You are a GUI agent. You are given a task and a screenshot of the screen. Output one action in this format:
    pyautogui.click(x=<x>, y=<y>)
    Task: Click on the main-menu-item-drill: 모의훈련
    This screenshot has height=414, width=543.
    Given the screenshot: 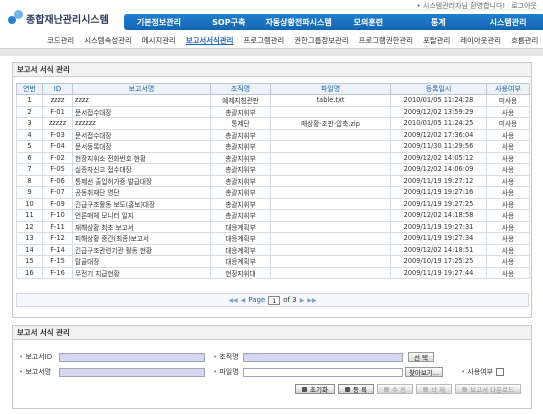 What is the action you would take?
    pyautogui.click(x=368, y=22)
    